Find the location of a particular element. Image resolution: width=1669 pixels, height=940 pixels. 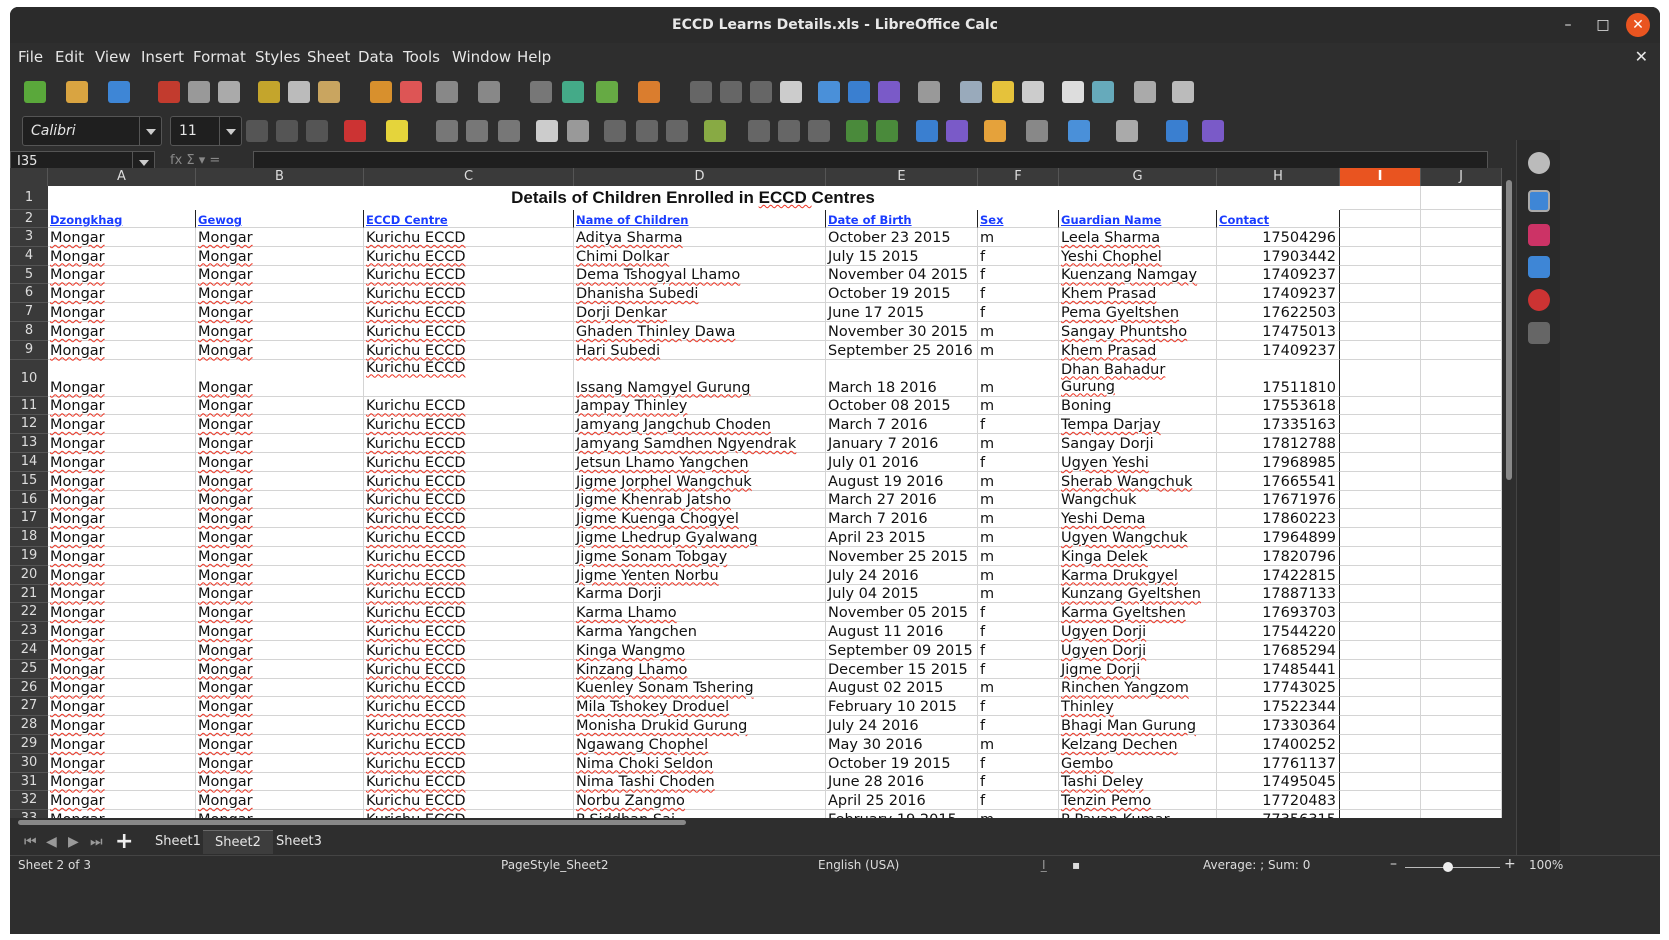

column-icon is located at coordinates (649, 92).